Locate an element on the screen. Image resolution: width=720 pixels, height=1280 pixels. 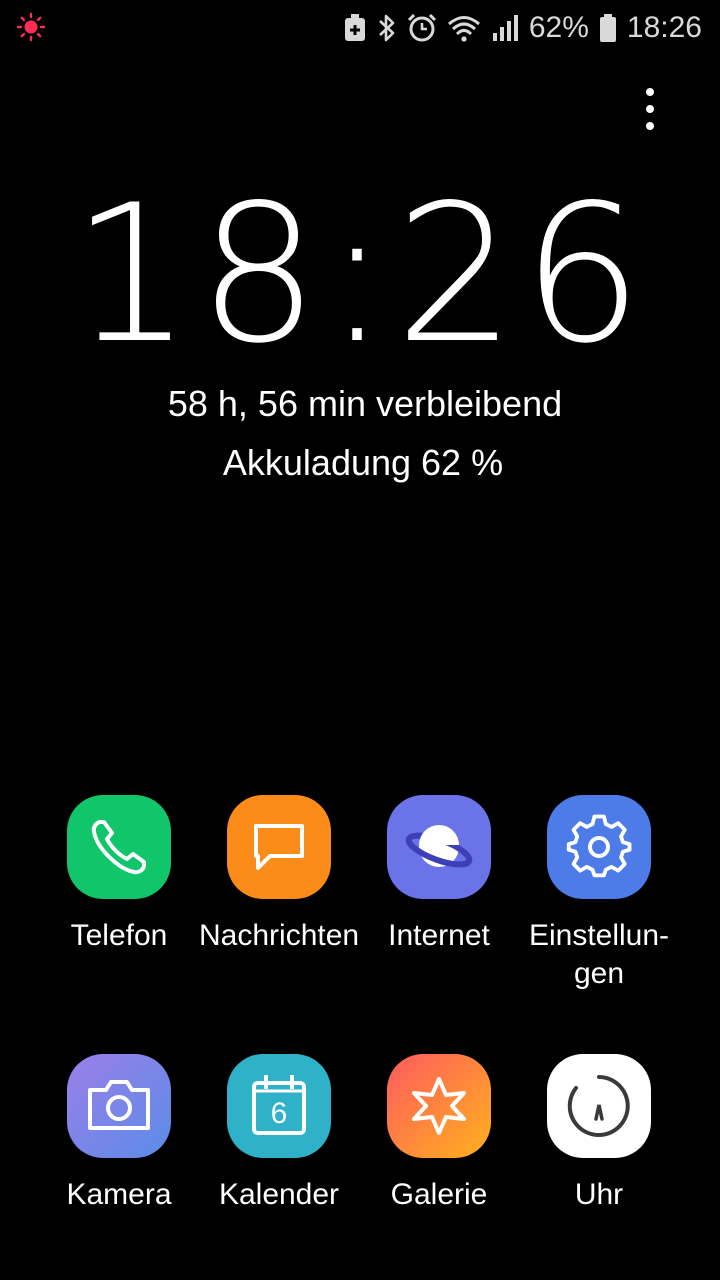
app-label: Kamera is located at coordinates (119, 1194).